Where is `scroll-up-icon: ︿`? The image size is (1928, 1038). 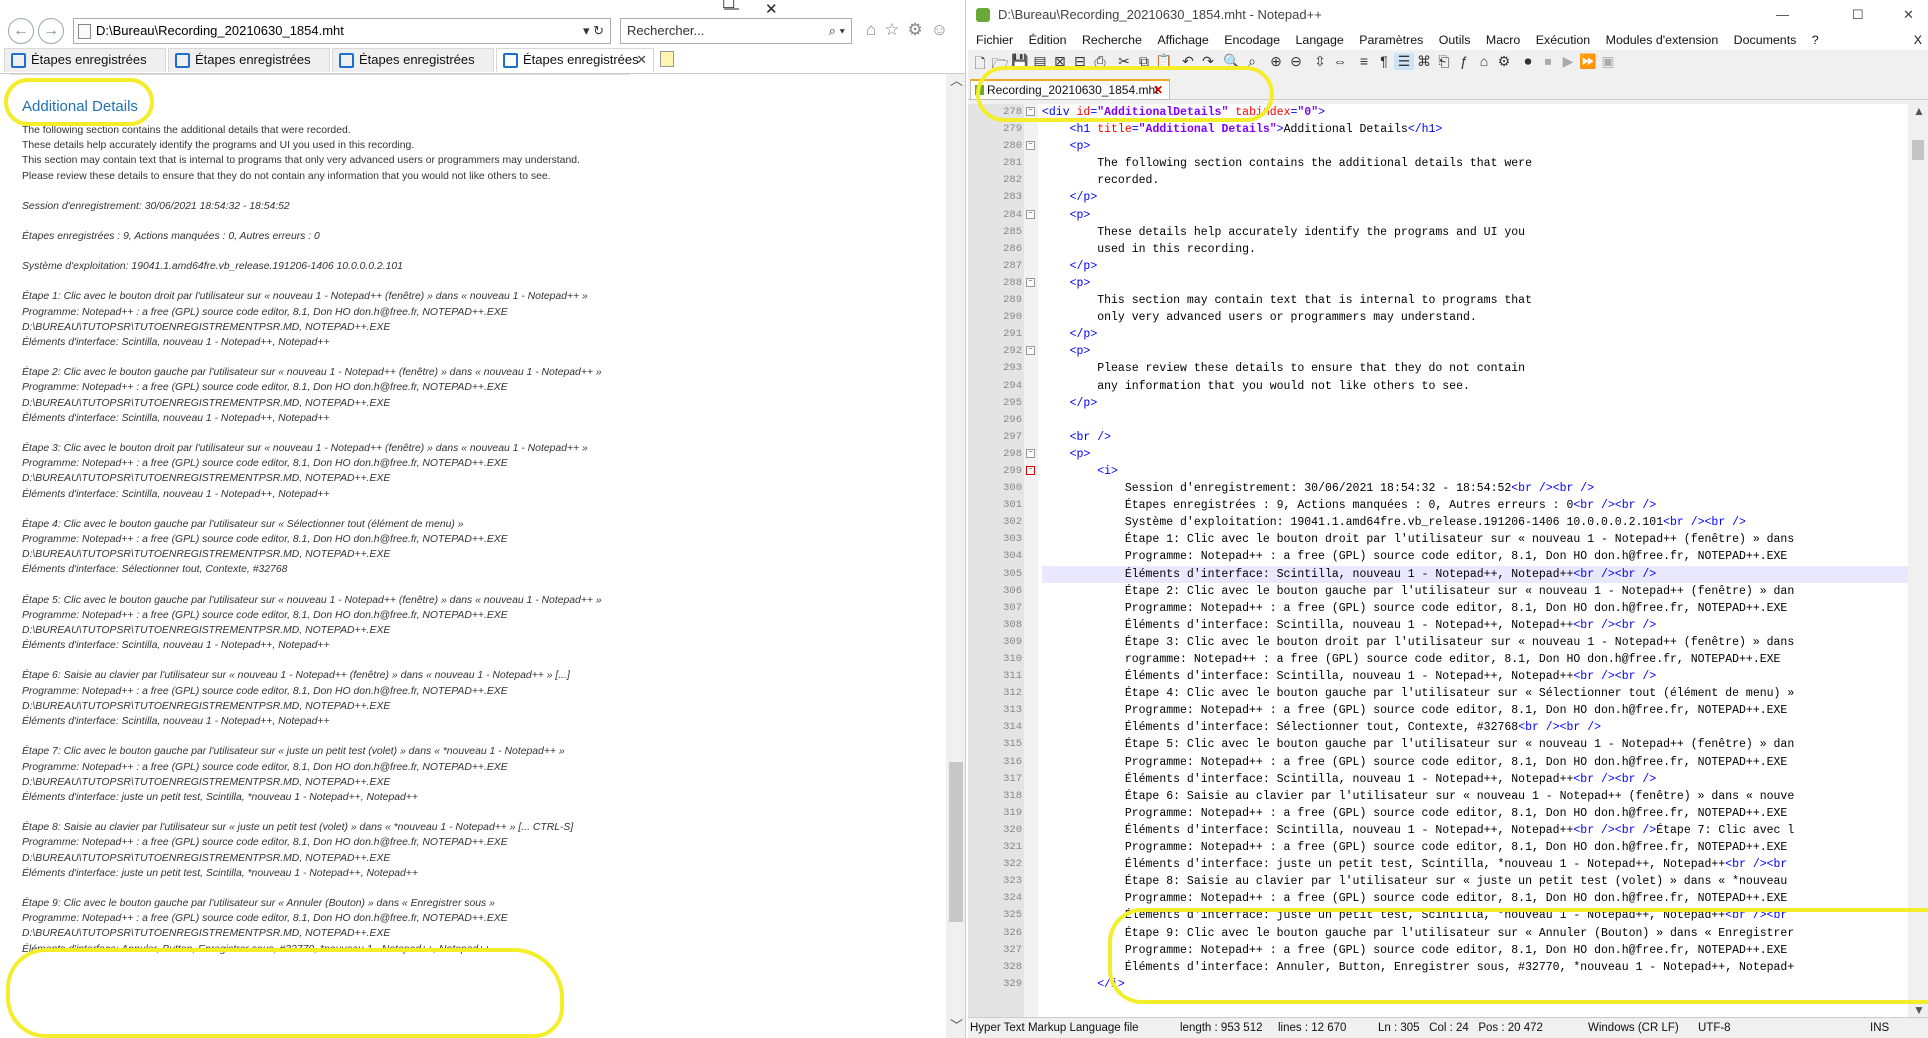
scroll-up-icon: ︿ is located at coordinates (956, 79).